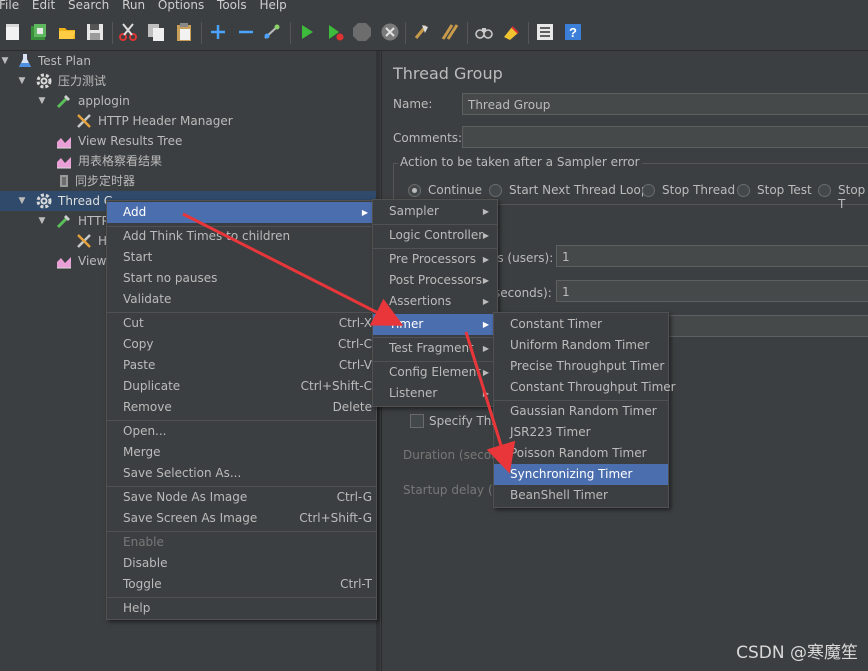 The width and height of the screenshot is (868, 671). Describe the element at coordinates (784, 190) in the screenshot. I see `radio-stop-test-label: Stop Test` at that location.